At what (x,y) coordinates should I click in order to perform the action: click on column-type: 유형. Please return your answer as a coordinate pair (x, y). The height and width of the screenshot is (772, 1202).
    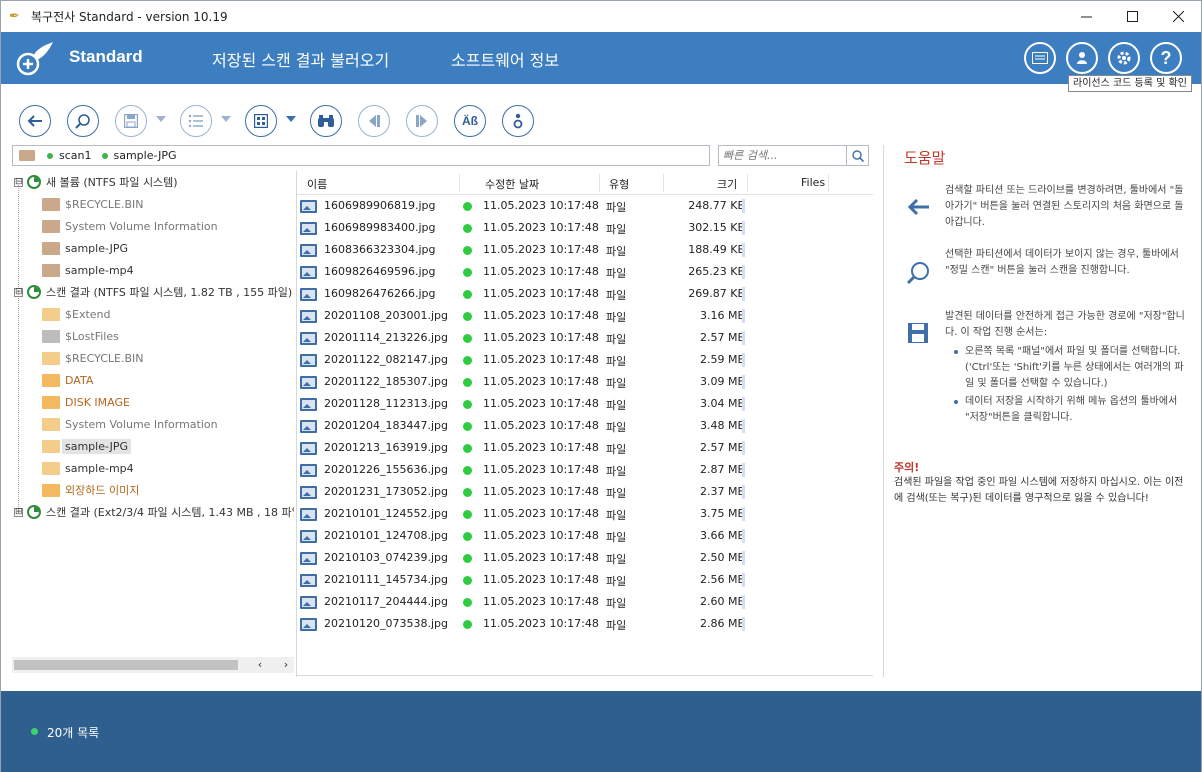
    Looking at the image, I should click on (619, 184).